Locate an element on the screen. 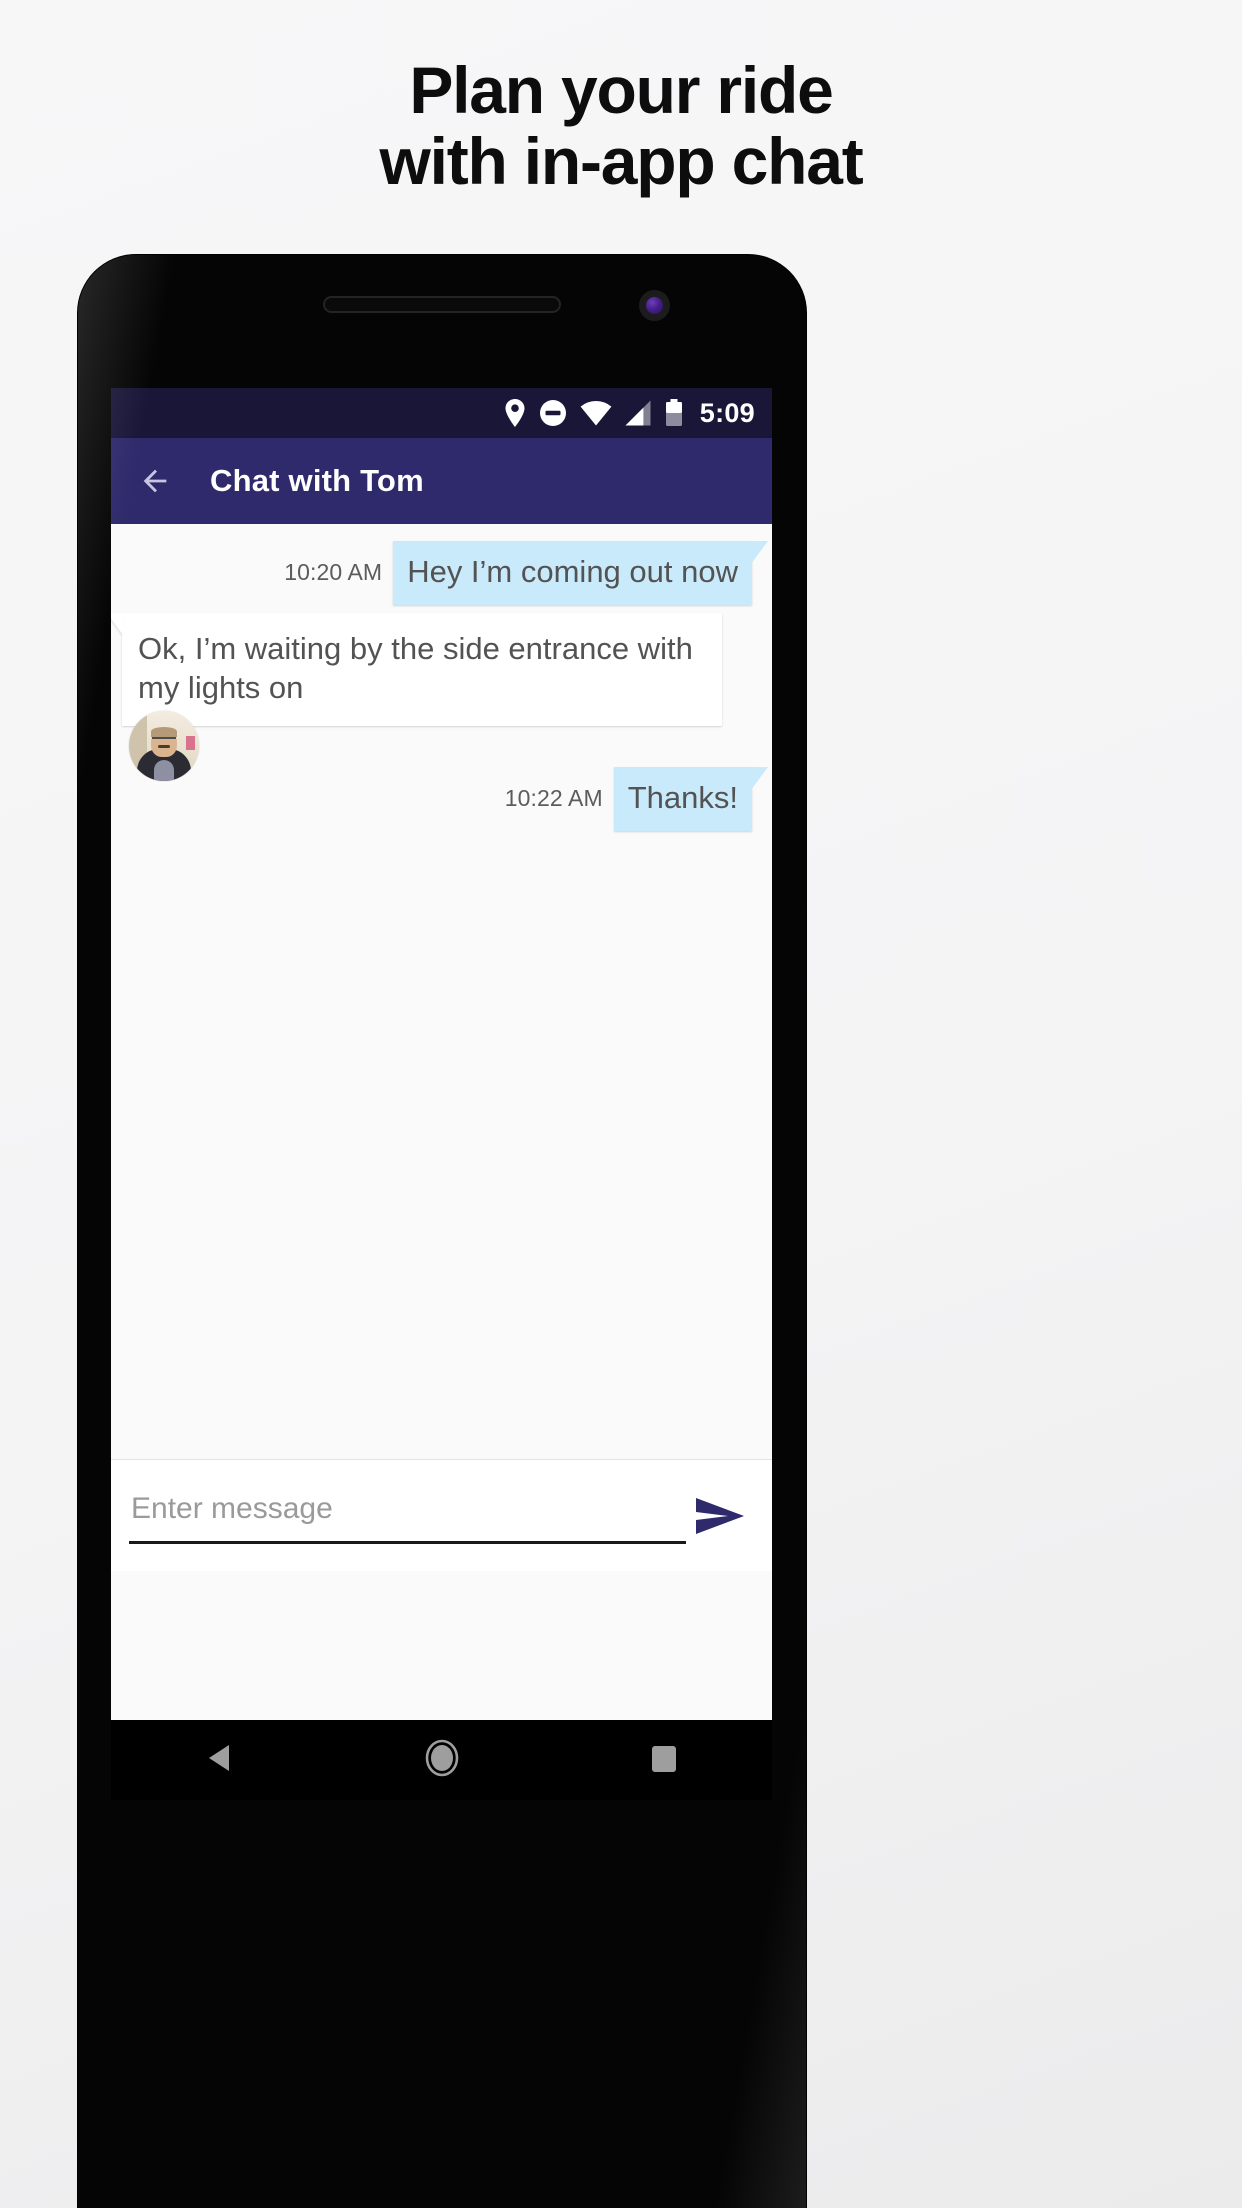 The height and width of the screenshot is (2208, 1242). headline-line-2: with in-app chat is located at coordinates (621, 160).